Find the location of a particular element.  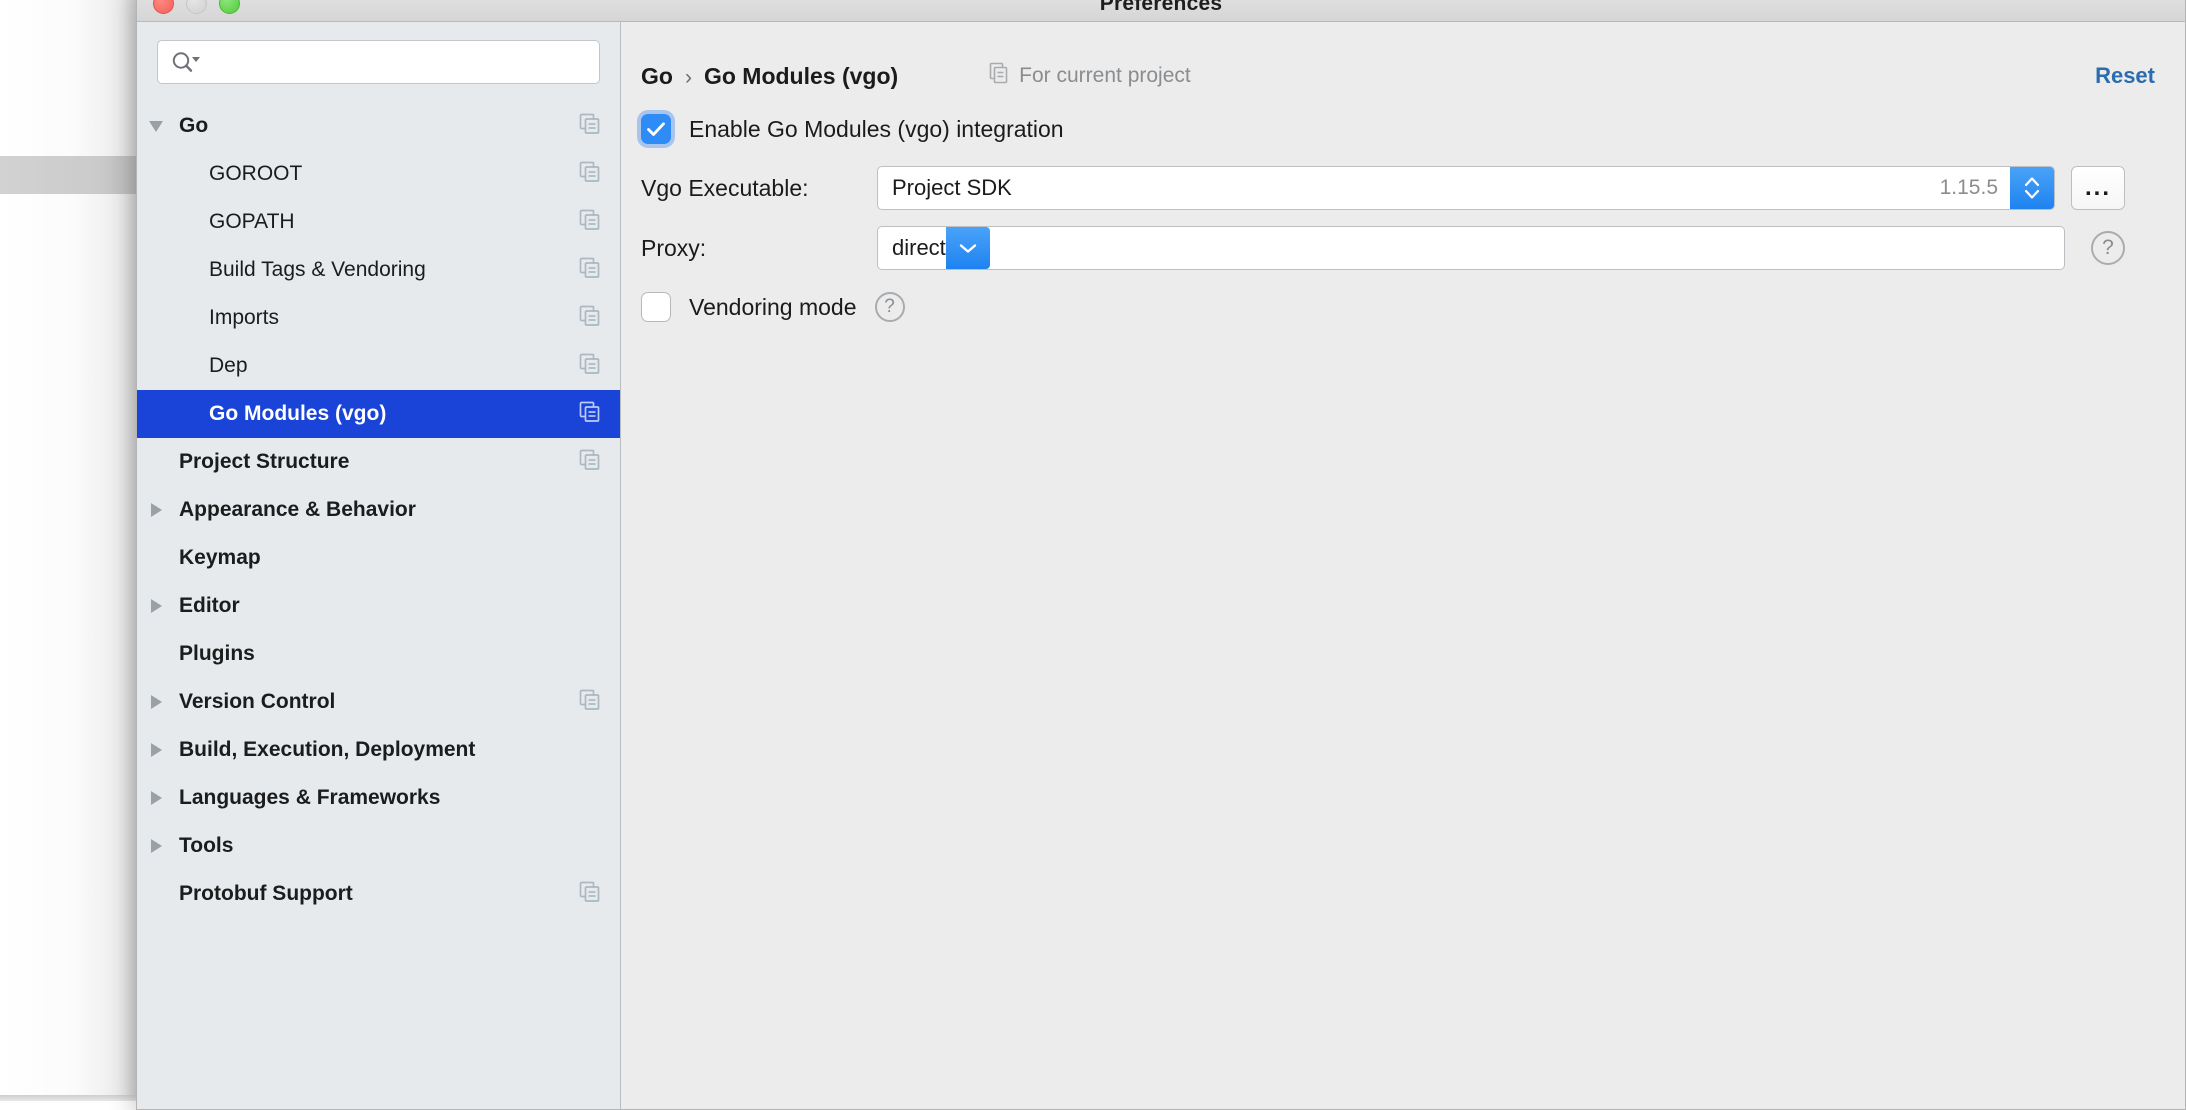

sidebar-item-label: Appearance & Behavior is located at coordinates (297, 509).